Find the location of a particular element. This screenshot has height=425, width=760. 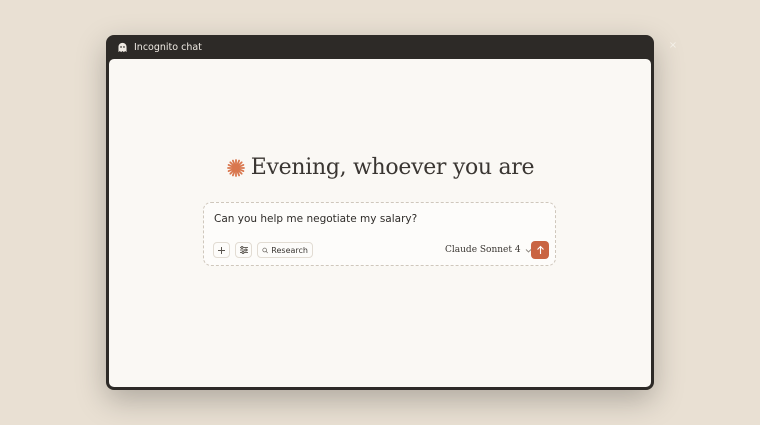

search-icon is located at coordinates (265, 250).